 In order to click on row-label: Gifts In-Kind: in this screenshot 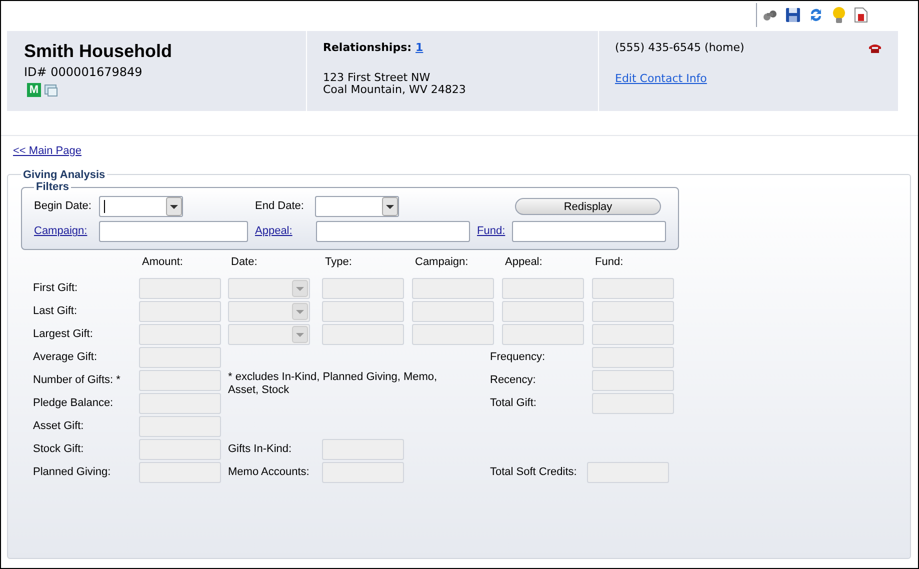, I will do `click(260, 449)`.